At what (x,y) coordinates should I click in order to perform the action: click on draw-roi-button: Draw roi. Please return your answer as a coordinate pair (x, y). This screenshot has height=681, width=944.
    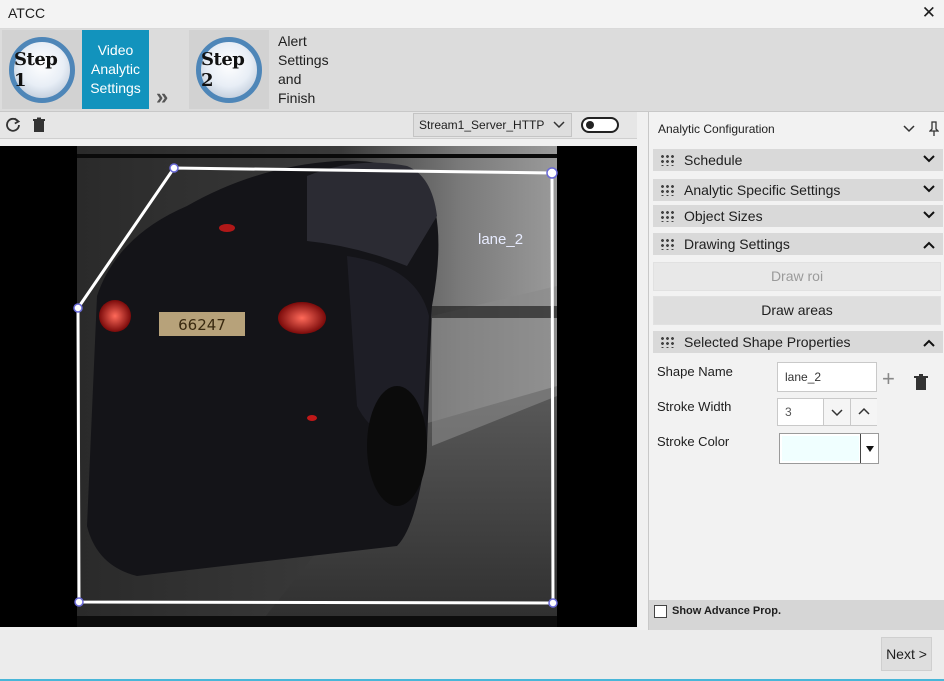
    Looking at the image, I should click on (797, 276).